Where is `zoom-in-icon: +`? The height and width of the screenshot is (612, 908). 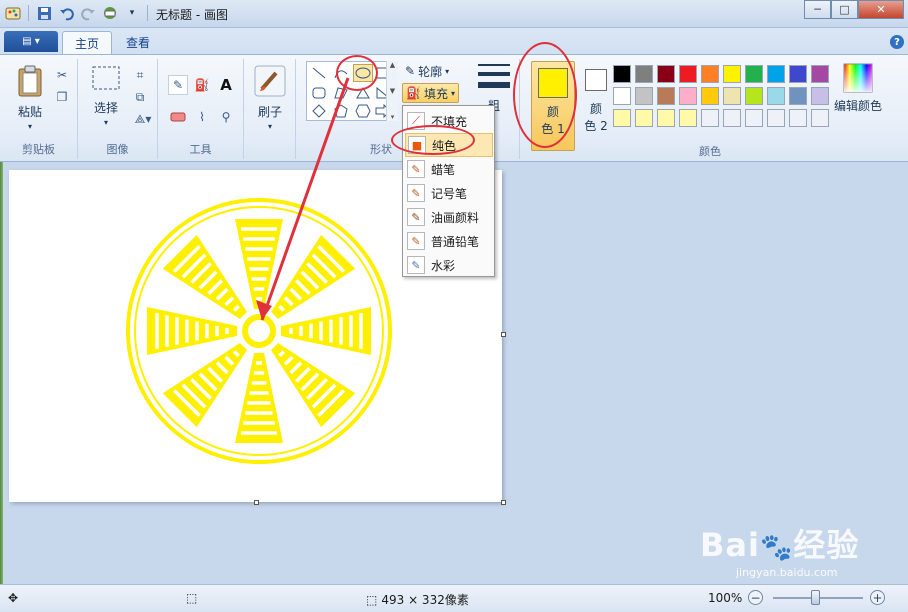 zoom-in-icon: + is located at coordinates (877, 597).